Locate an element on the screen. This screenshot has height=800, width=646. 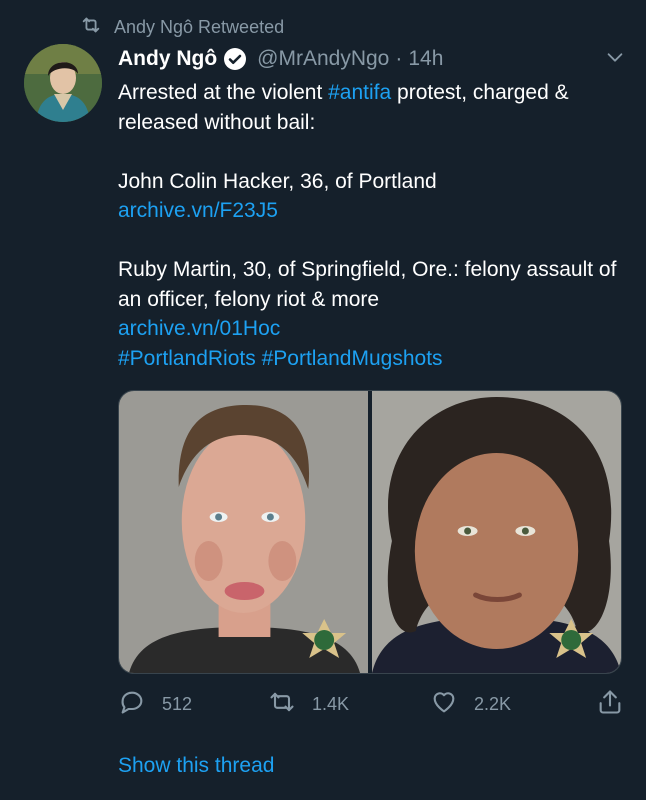
hashtag-antifa: #antifa is located at coordinates (359, 92).